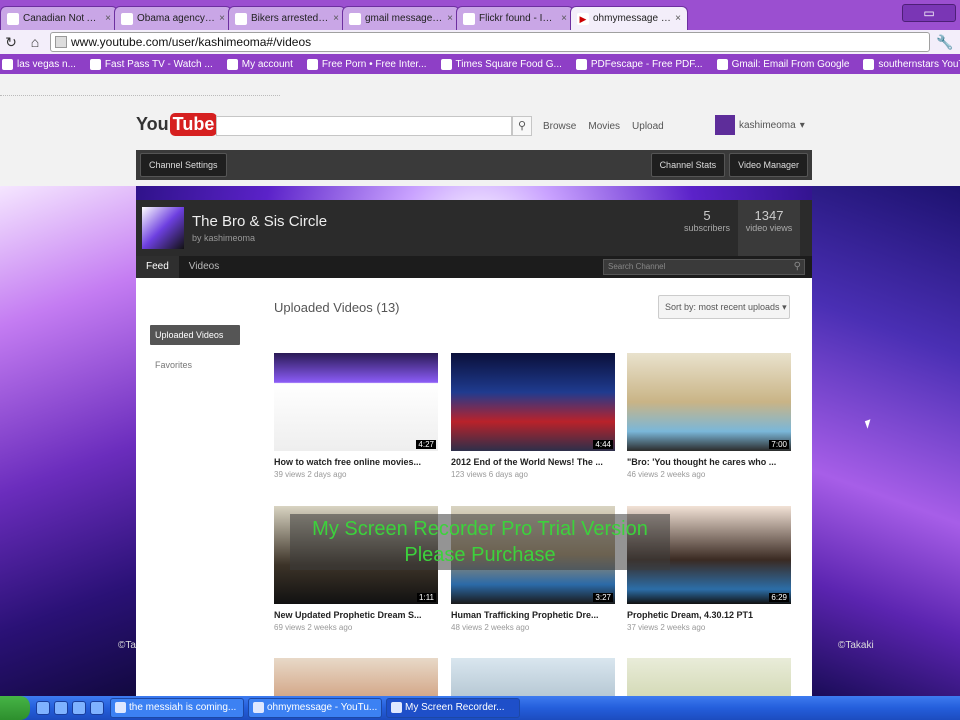 The image size is (960, 720). I want to click on section-title: Uploaded Videos (13), so click(337, 307).